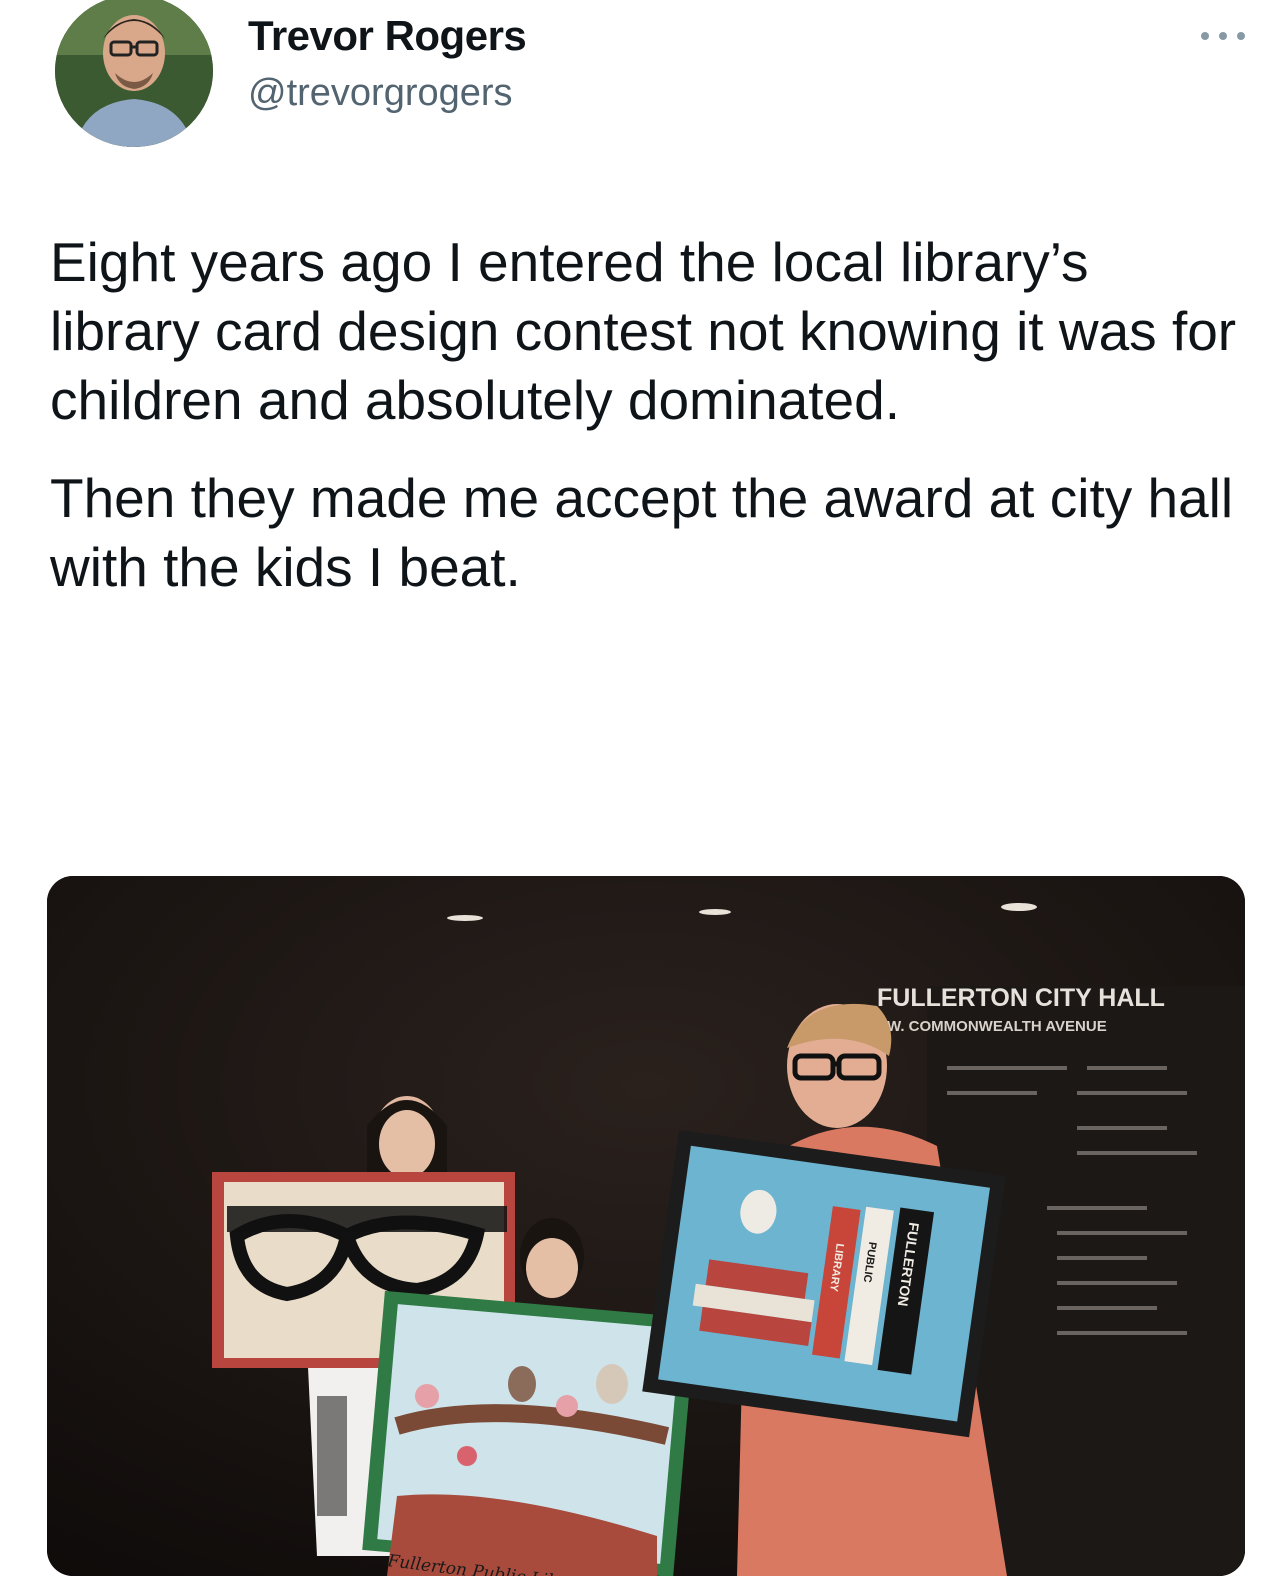 The image size is (1284, 1576). Describe the element at coordinates (387, 36) in the screenshot. I see `display-name: Trevor Rogers` at that location.